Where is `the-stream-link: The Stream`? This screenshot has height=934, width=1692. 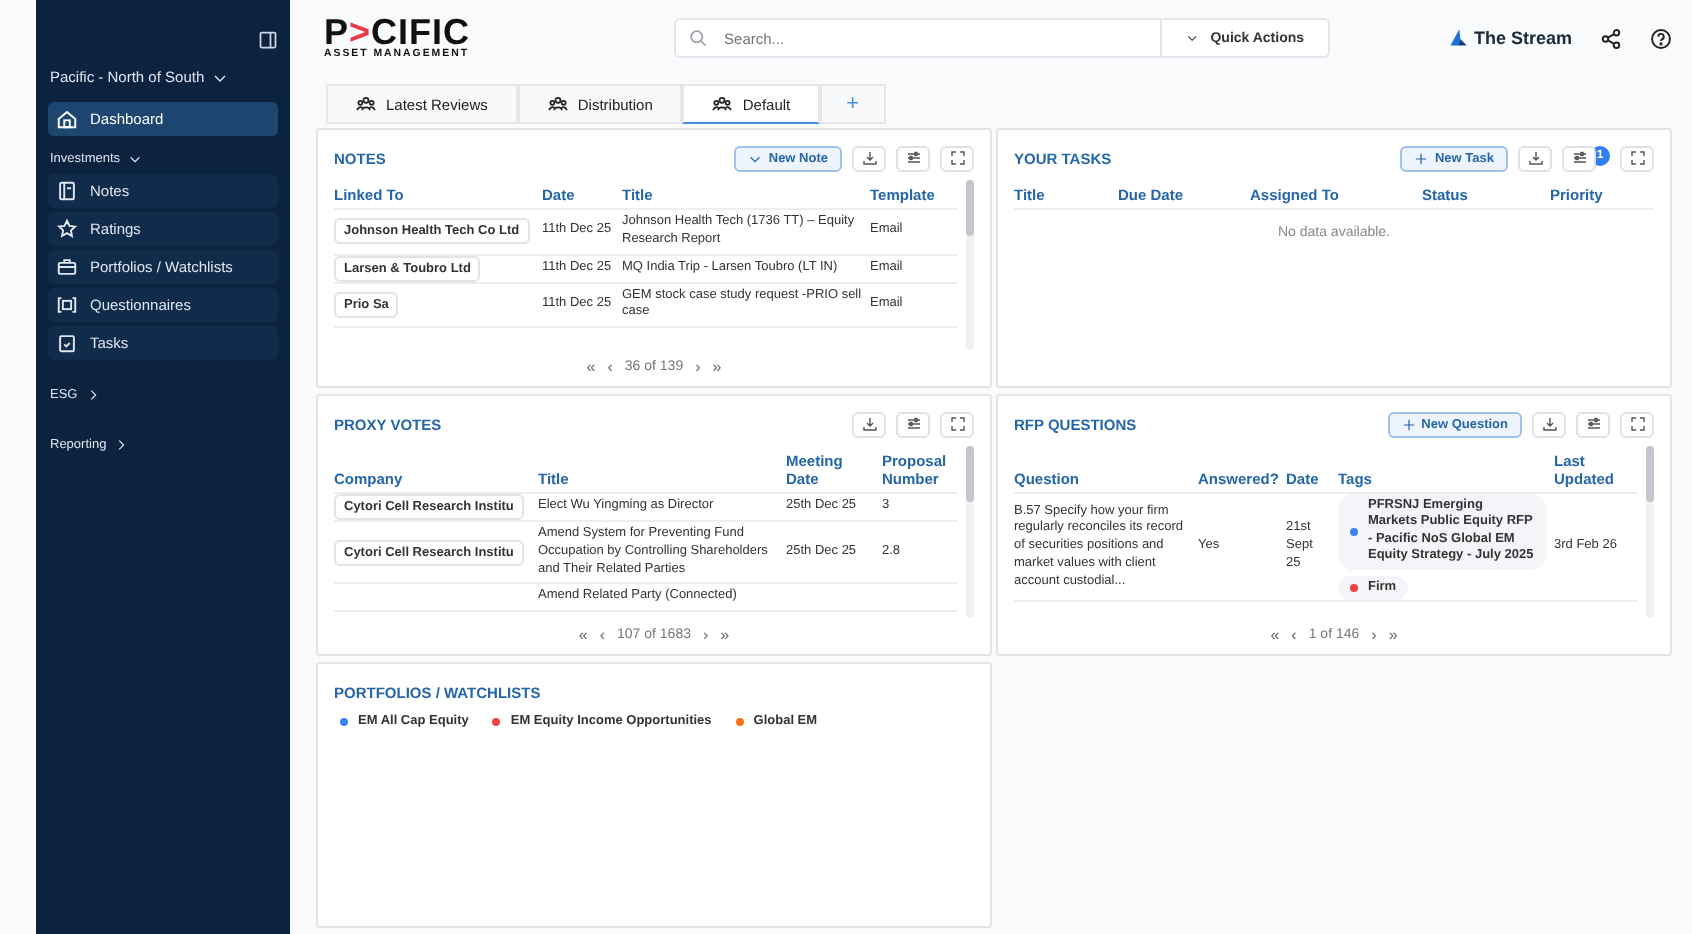 the-stream-link: The Stream is located at coordinates (1509, 38).